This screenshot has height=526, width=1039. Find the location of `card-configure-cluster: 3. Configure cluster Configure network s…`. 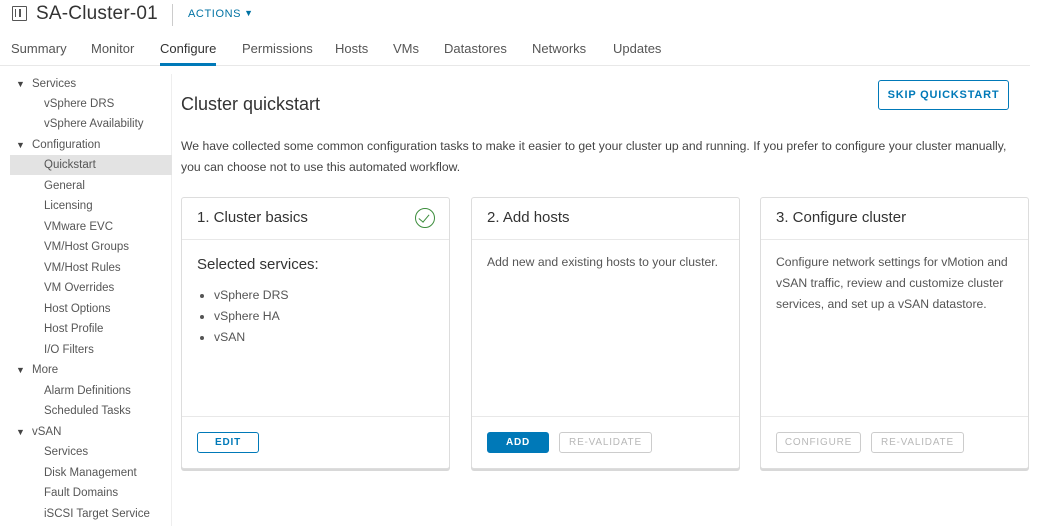

card-configure-cluster: 3. Configure cluster Configure network s… is located at coordinates (894, 333).